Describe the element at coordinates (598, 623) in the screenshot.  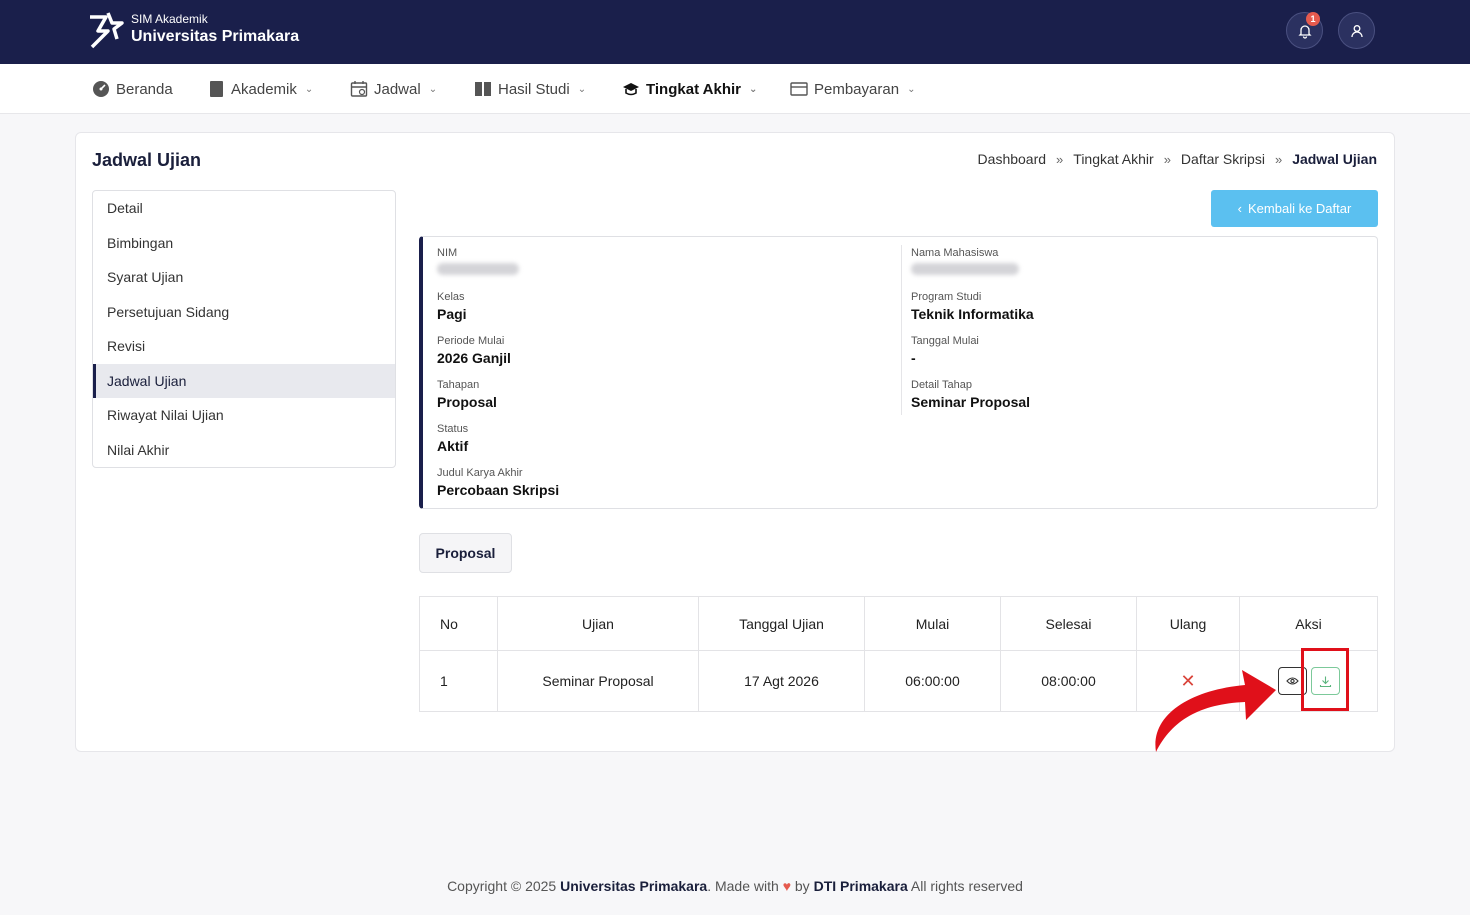
I see `column-header-ujian: Ujian` at that location.